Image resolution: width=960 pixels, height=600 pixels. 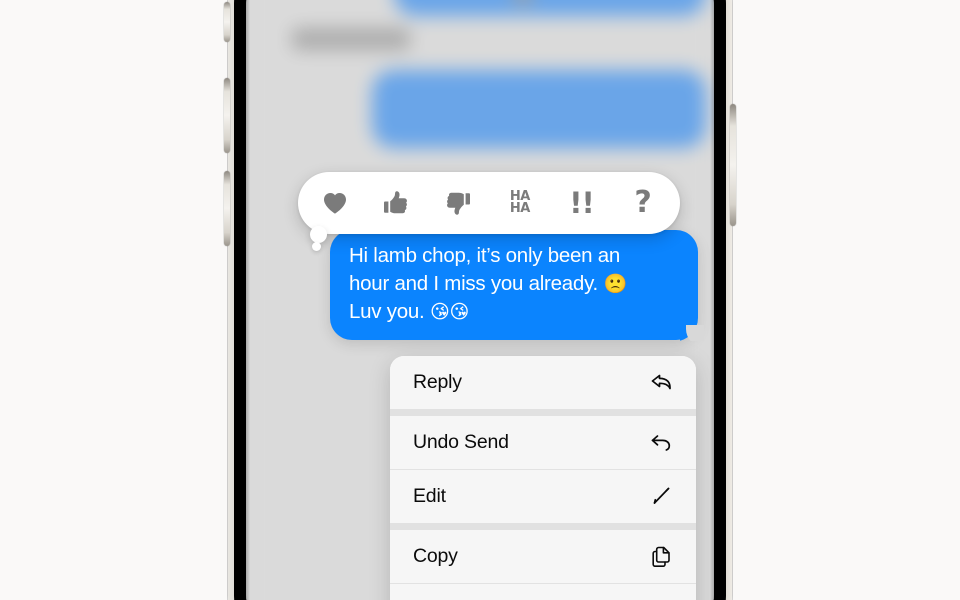 I want to click on tapback-tail-large, so click(x=318, y=234).